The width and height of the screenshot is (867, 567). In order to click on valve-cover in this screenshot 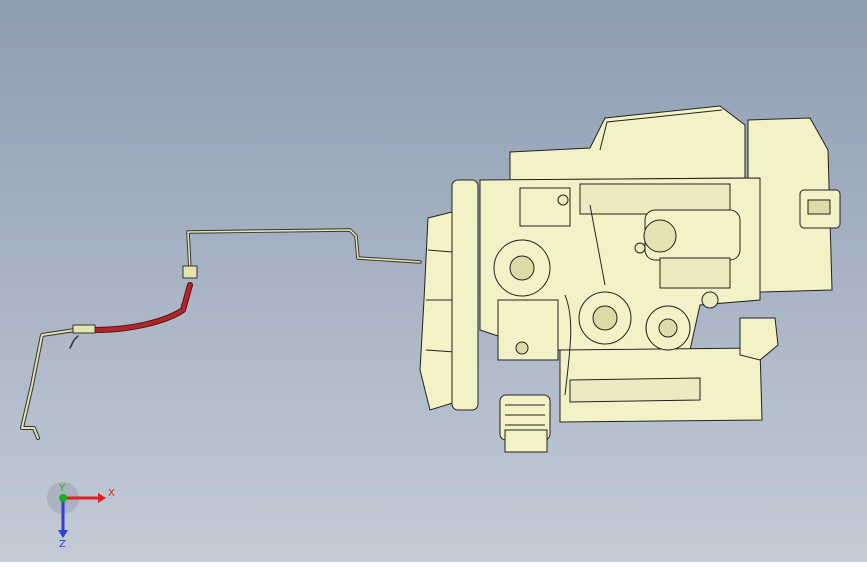, I will do `click(545, 207)`.